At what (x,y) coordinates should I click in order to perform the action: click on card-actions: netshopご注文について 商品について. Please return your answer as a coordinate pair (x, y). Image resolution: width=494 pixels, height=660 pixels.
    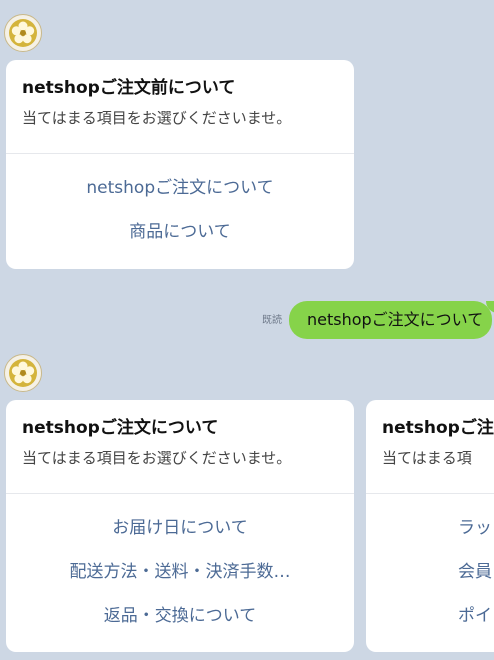
    Looking at the image, I should click on (180, 204).